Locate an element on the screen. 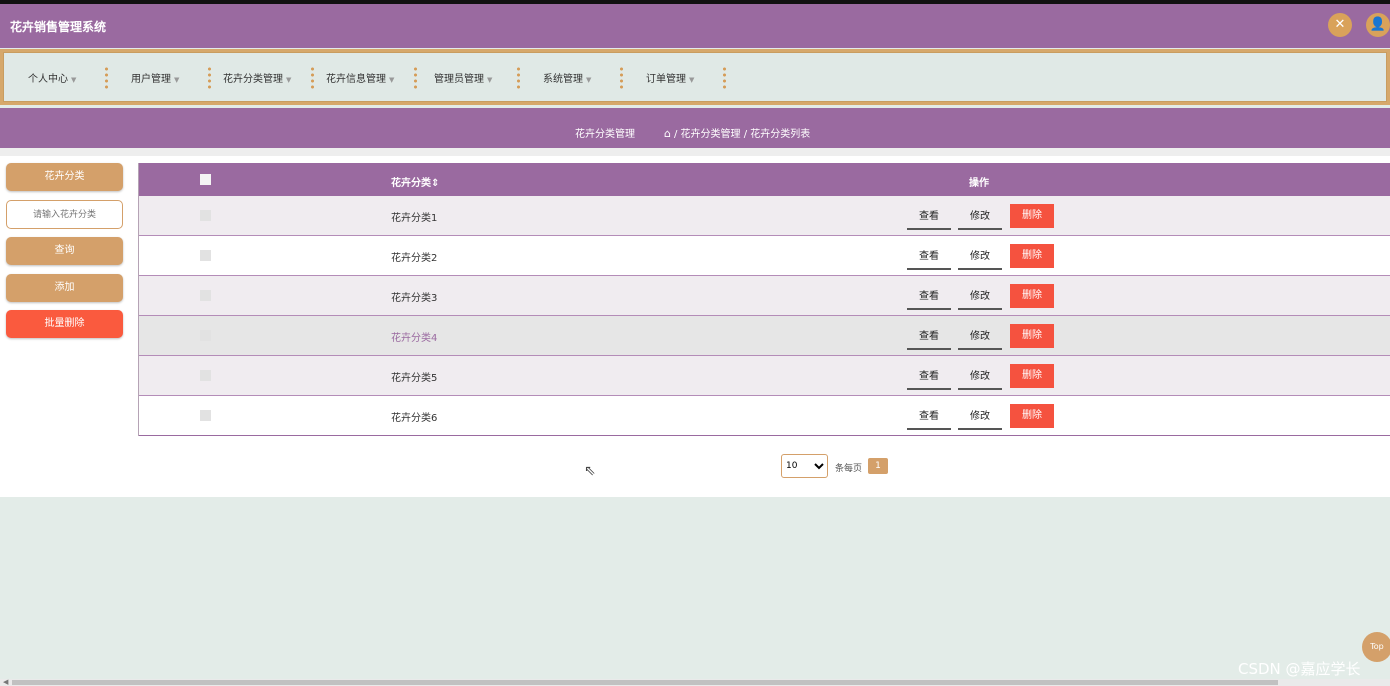 This screenshot has height=686, width=1390. nav-item-admin-management: 管理员管理 ▼ is located at coordinates (463, 77).